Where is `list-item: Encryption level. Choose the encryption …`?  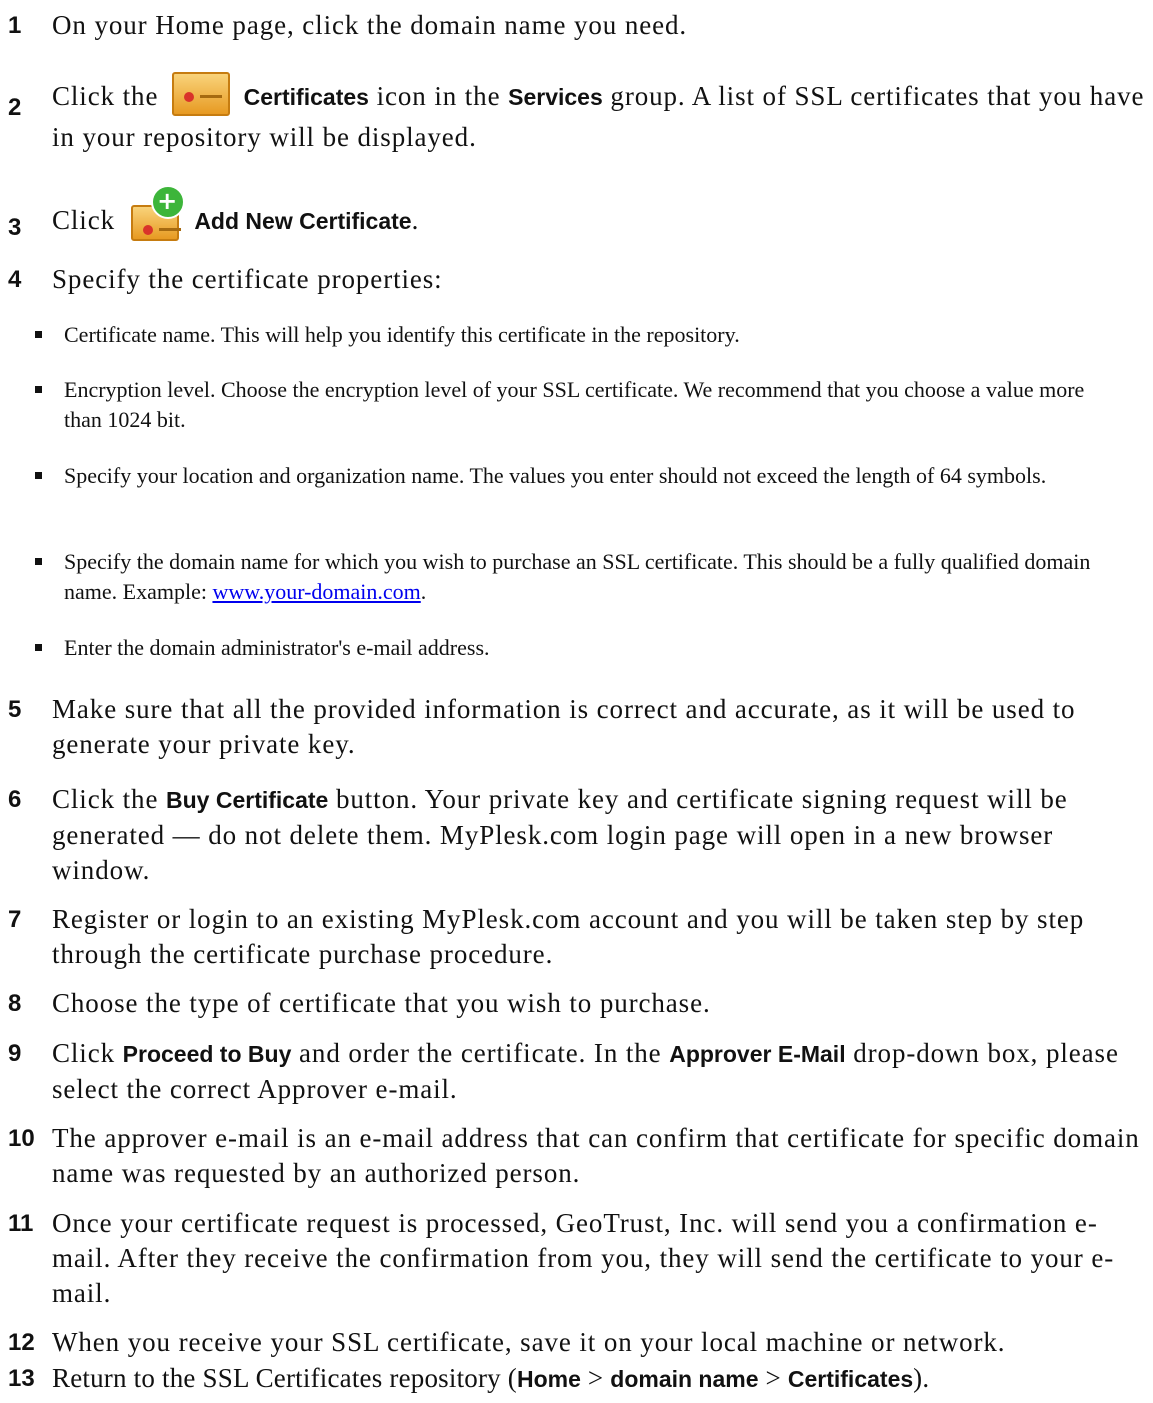 list-item: Encryption level. Choose the encryption … is located at coordinates (573, 418).